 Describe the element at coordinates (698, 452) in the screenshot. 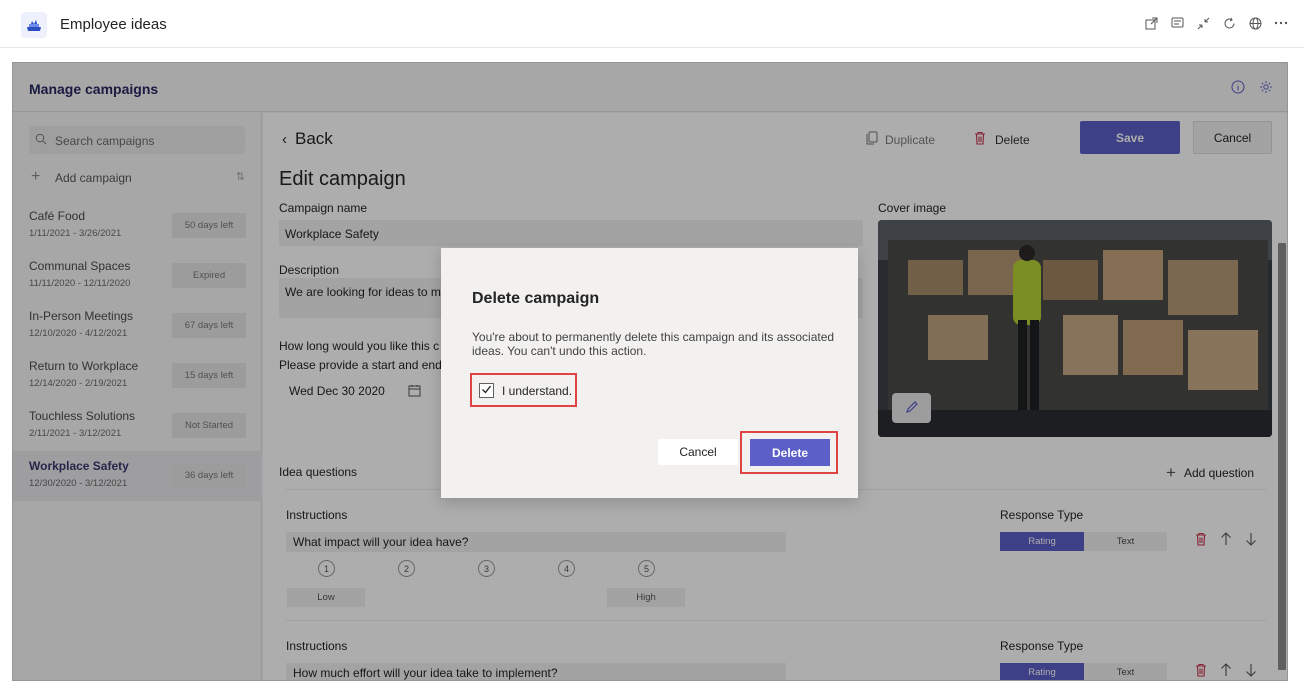

I see `dialog-cancel-button: Cancel` at that location.